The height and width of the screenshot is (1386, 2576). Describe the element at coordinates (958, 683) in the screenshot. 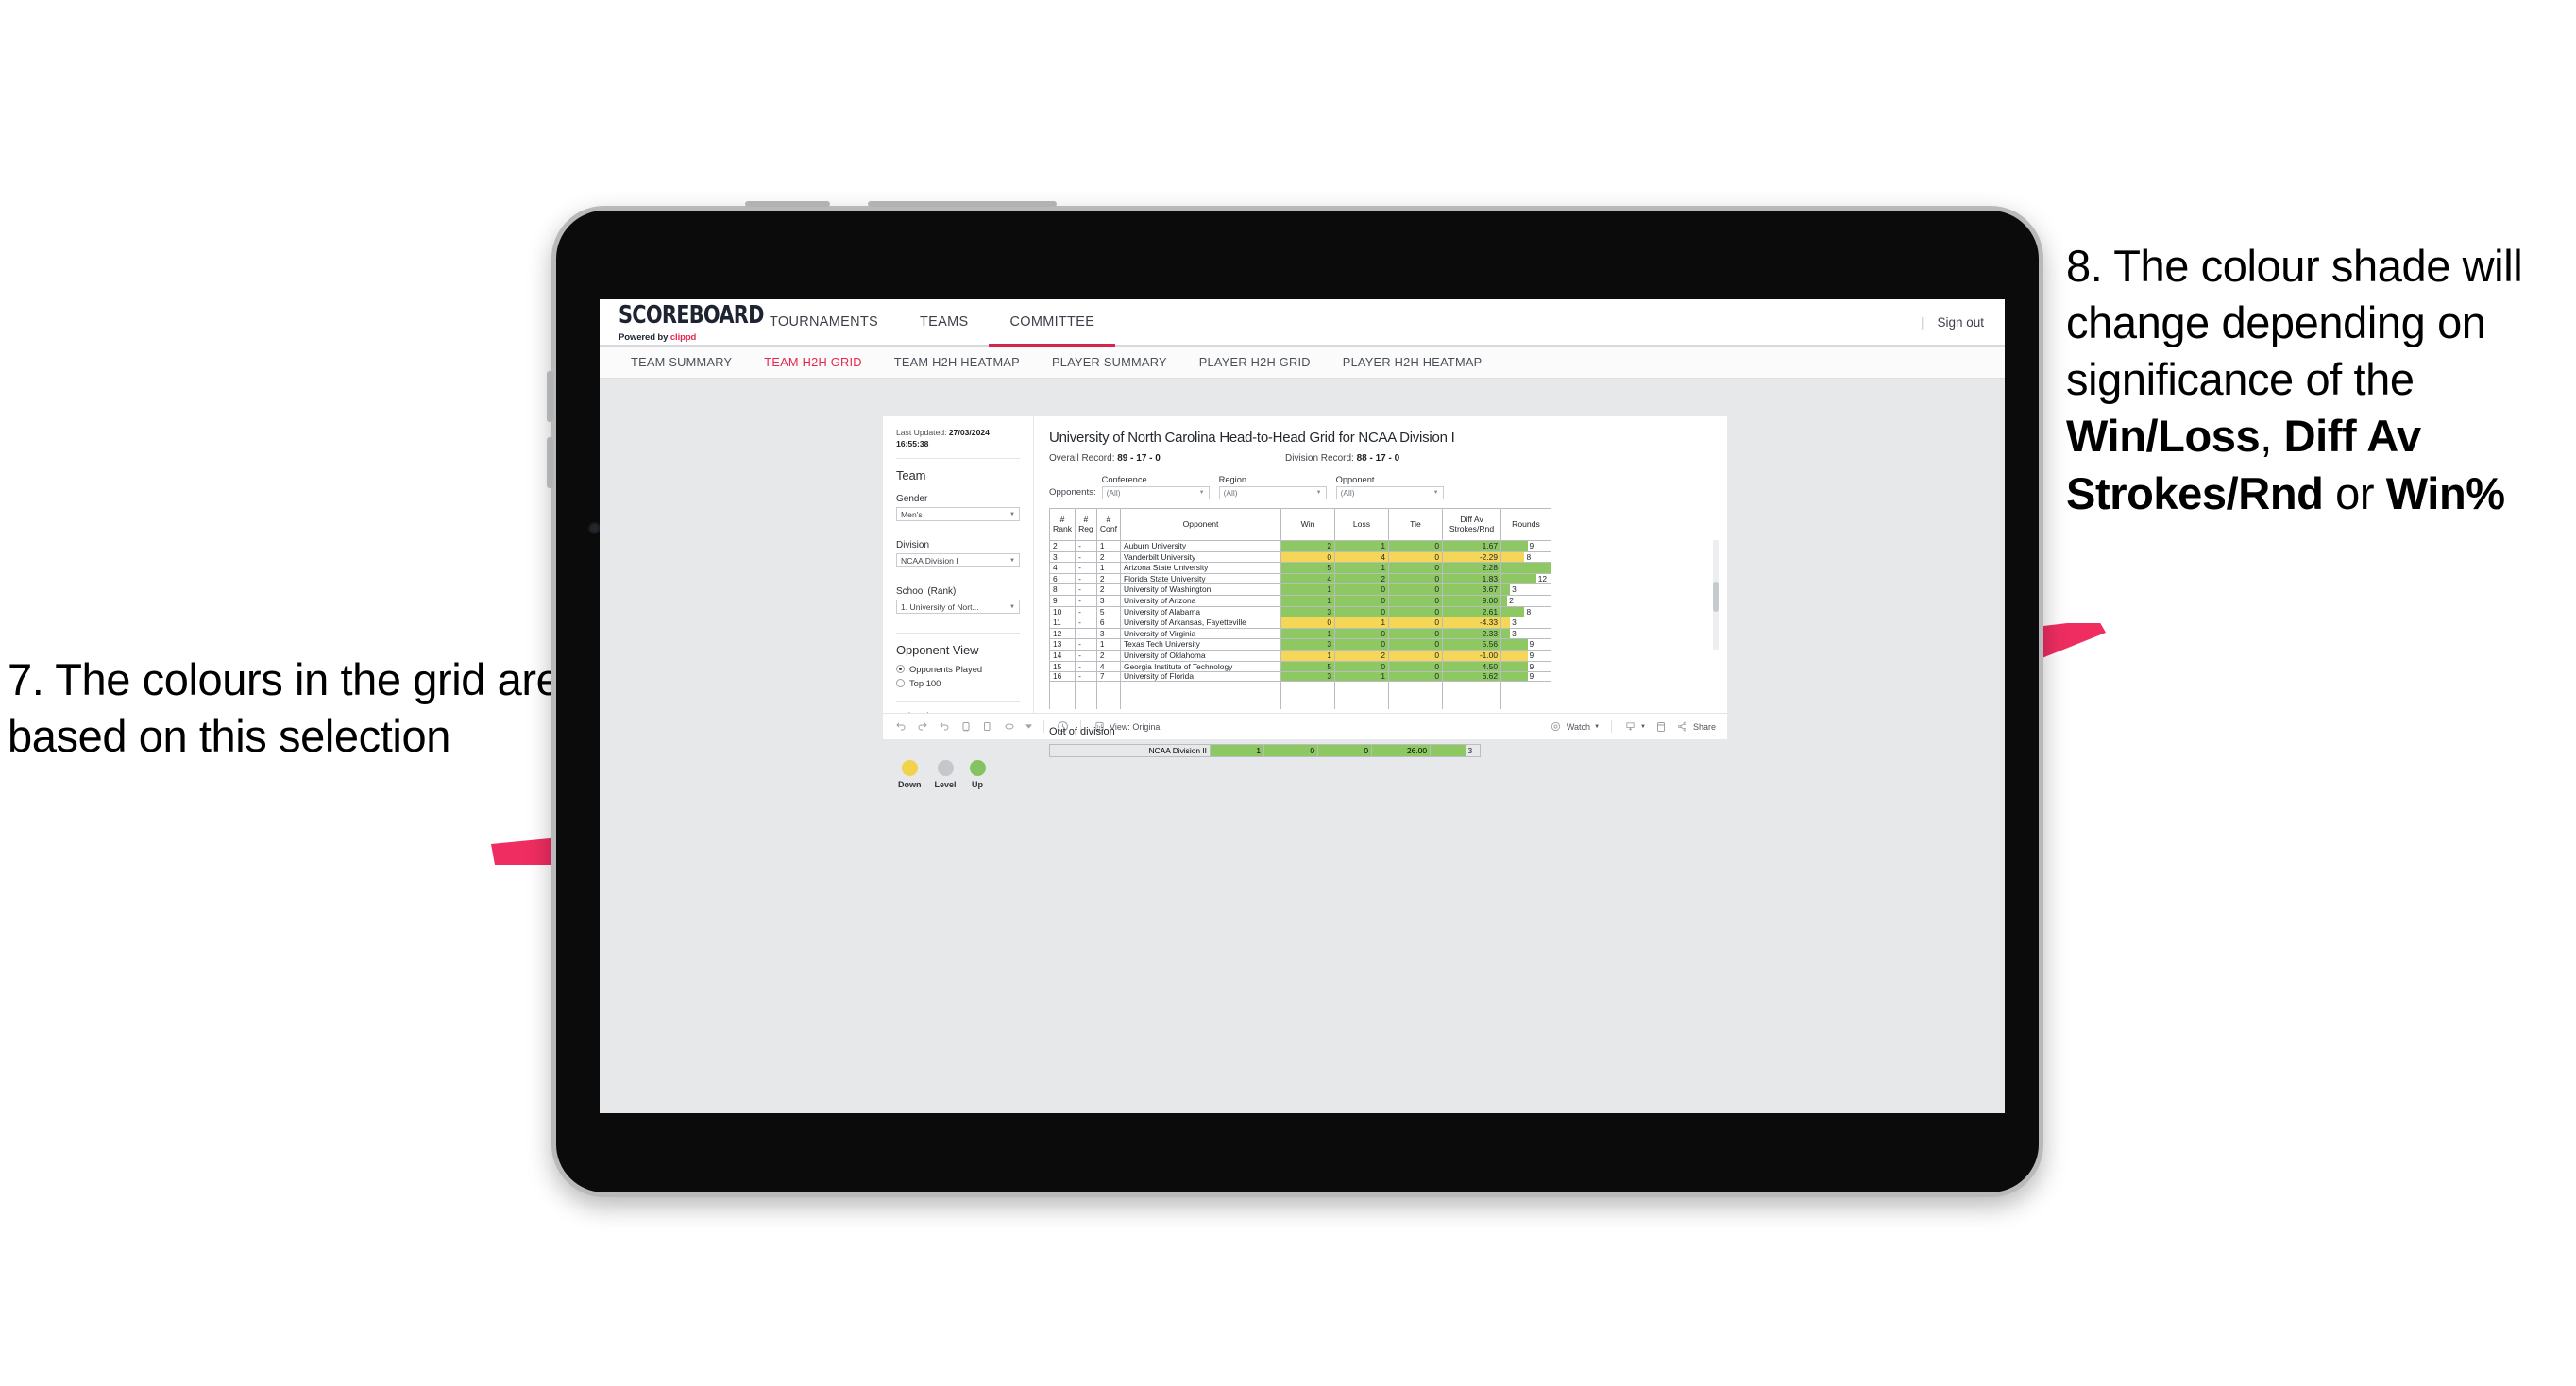

I see `radio-top-100: Top 100` at that location.